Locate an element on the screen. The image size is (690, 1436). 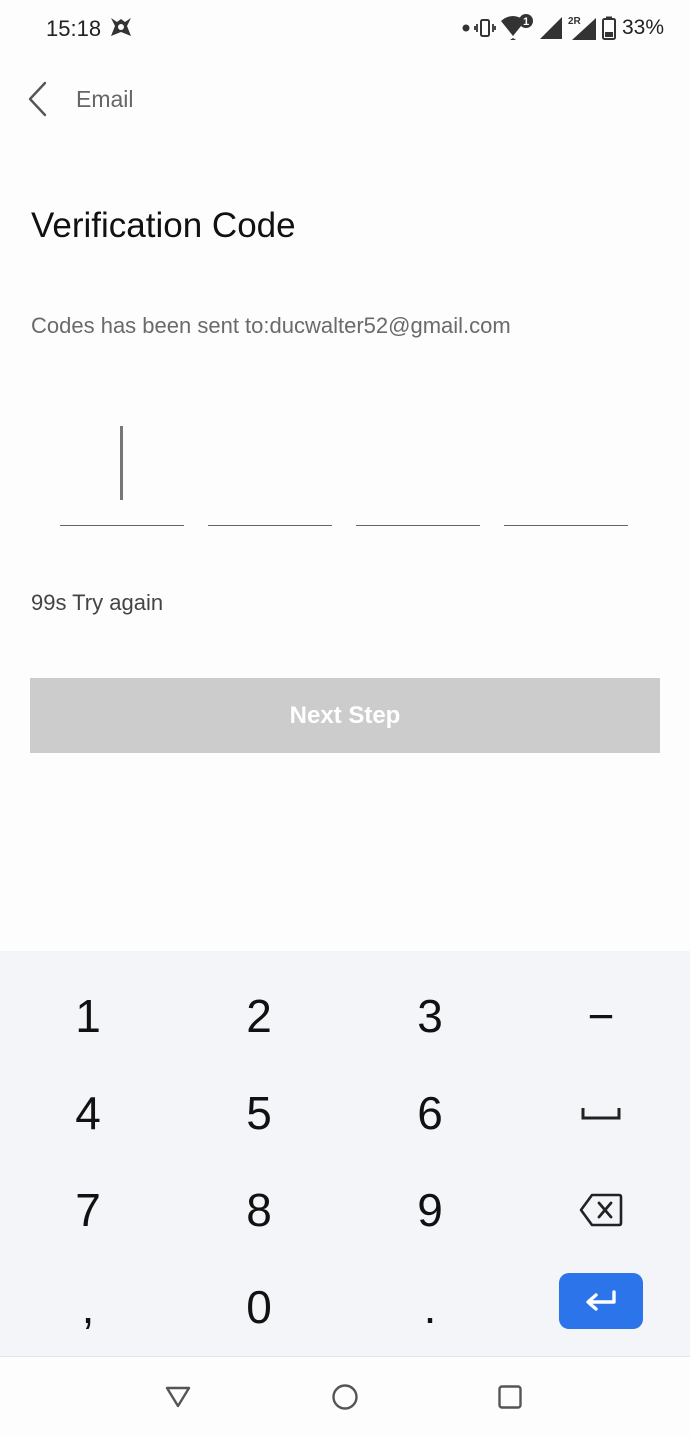
key-minus: − is located at coordinates (601, 1016).